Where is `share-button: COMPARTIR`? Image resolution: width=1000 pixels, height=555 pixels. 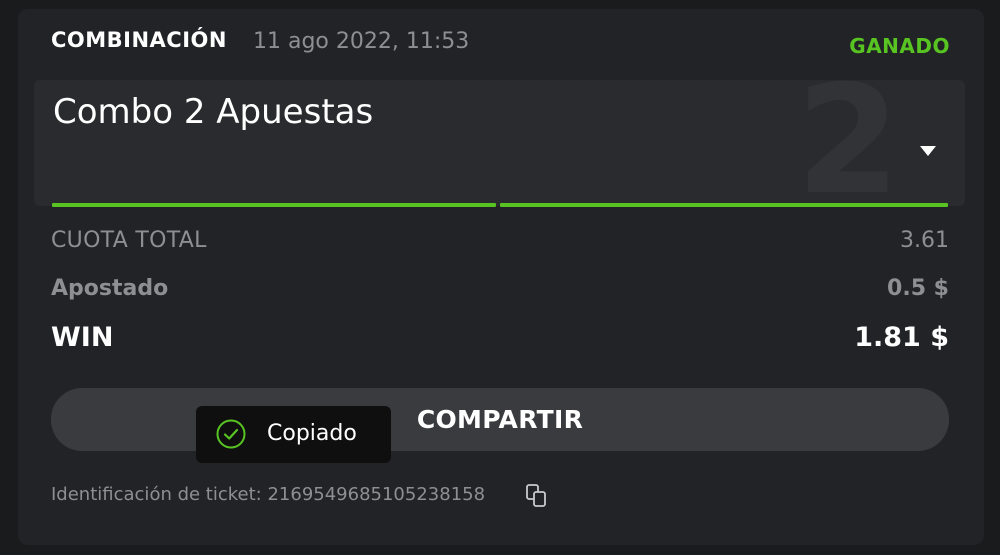 share-button: COMPARTIR is located at coordinates (500, 419).